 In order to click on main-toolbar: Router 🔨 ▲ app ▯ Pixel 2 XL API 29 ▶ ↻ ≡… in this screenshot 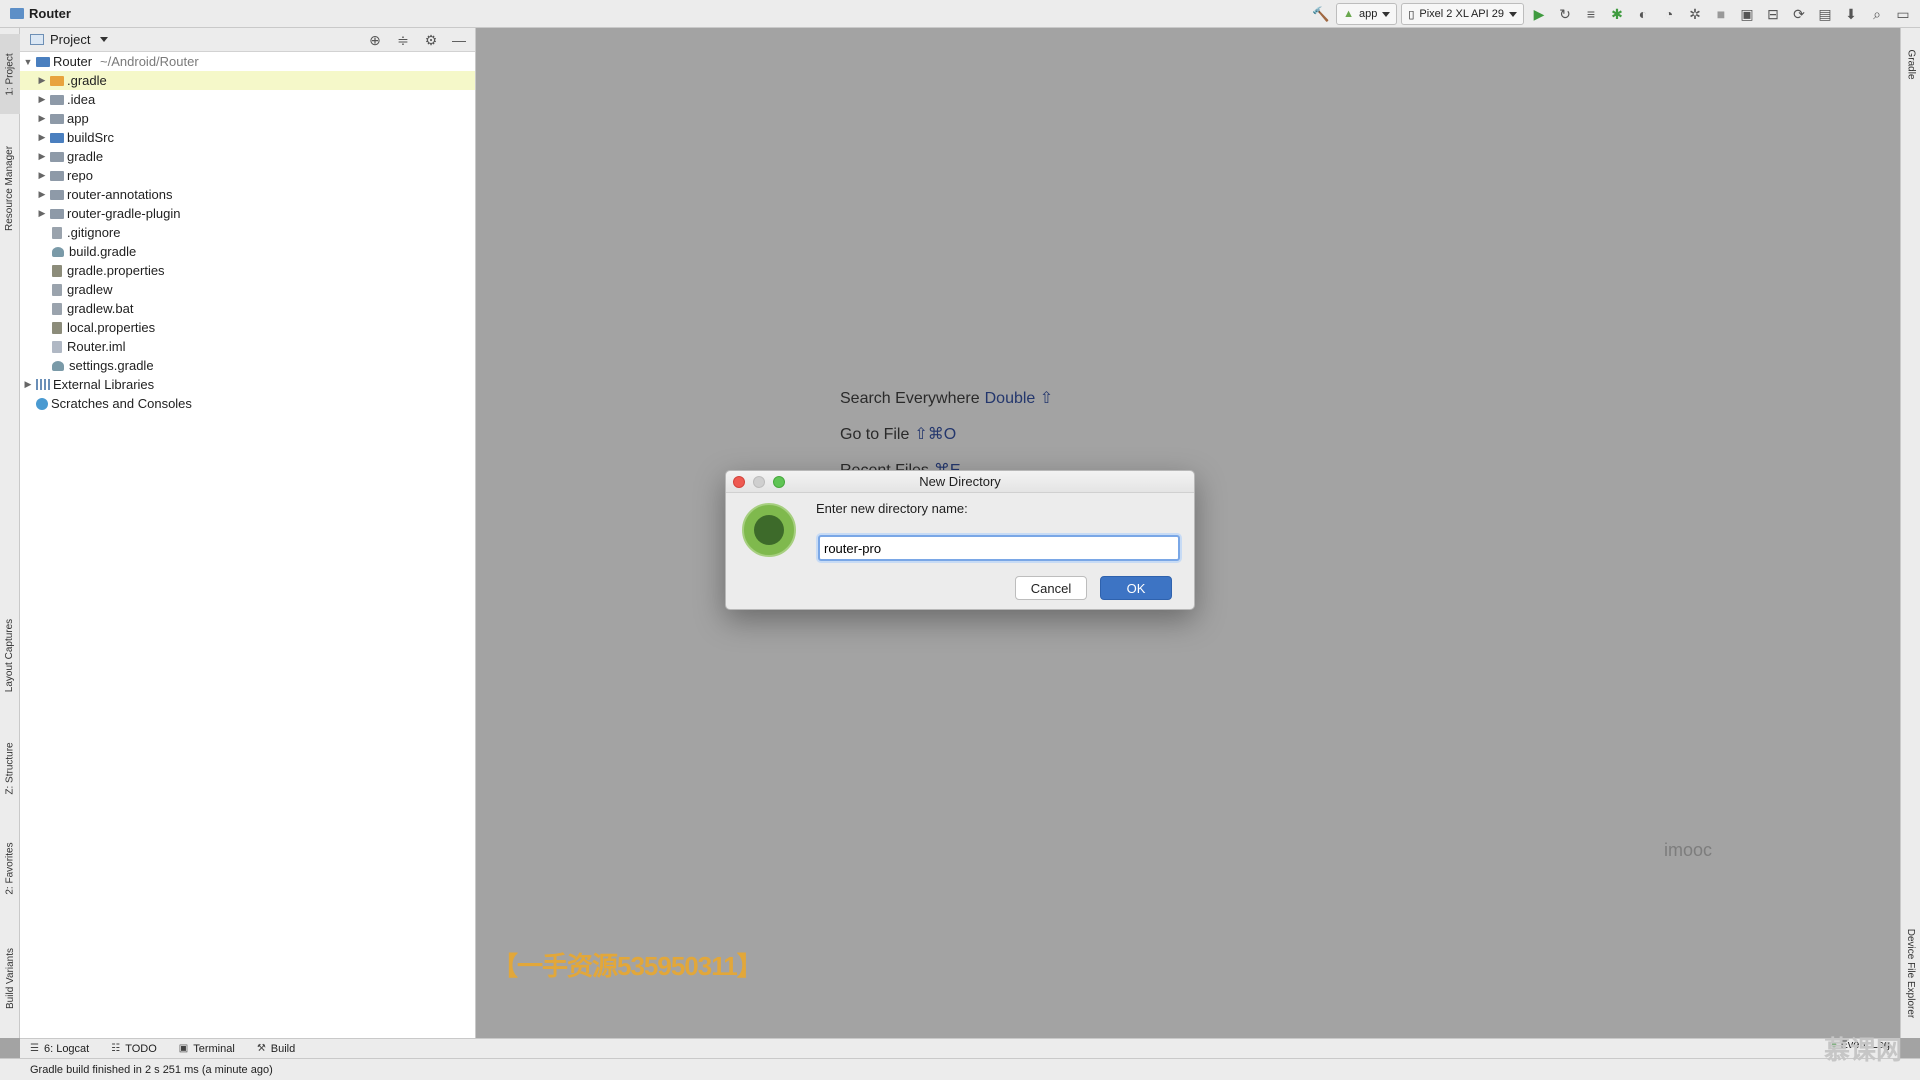, I will do `click(960, 14)`.